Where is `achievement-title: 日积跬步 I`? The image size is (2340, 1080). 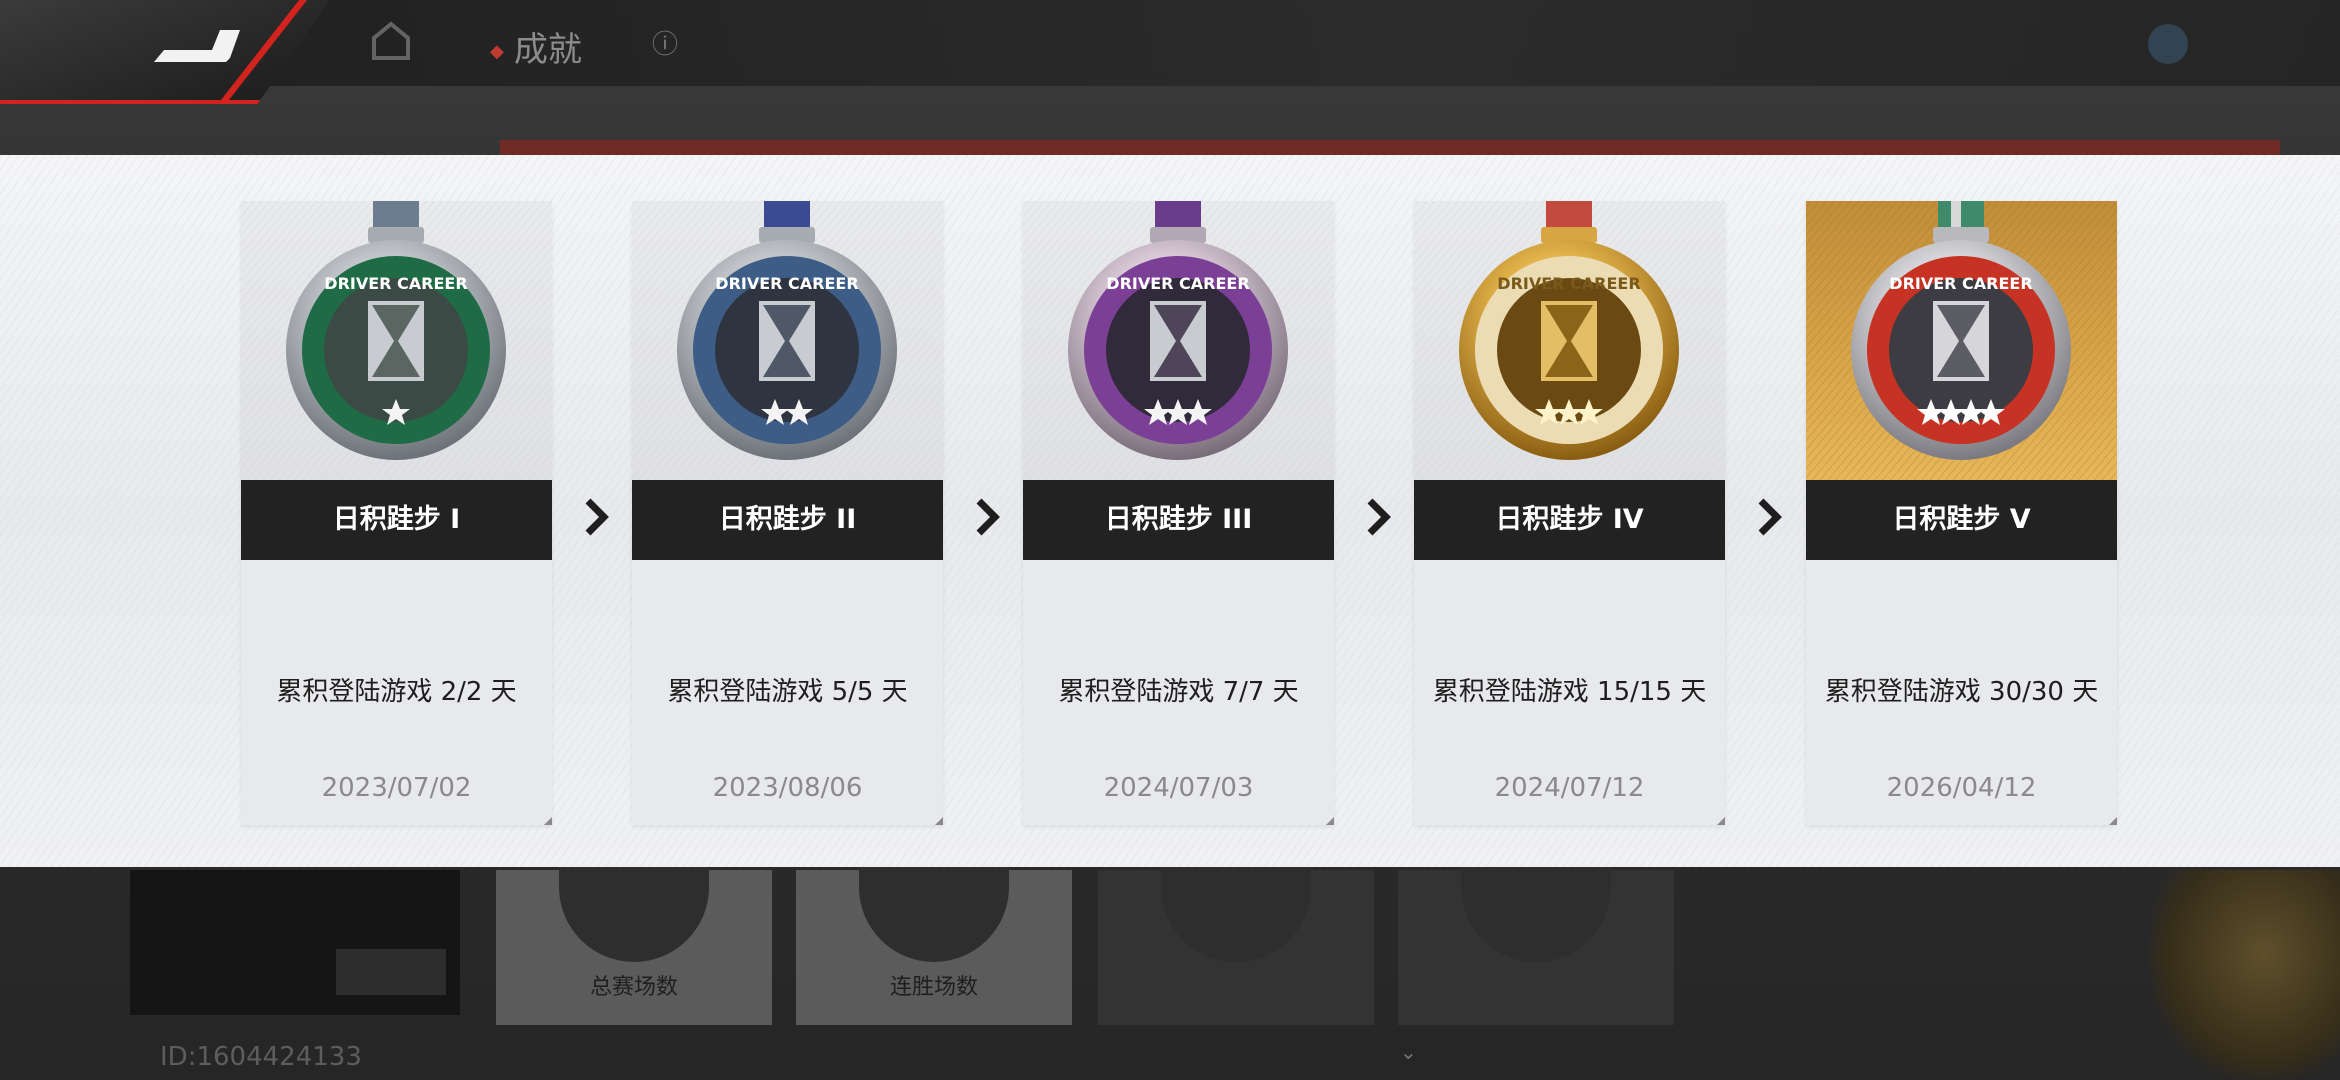
achievement-title: 日积跬步 I is located at coordinates (396, 520).